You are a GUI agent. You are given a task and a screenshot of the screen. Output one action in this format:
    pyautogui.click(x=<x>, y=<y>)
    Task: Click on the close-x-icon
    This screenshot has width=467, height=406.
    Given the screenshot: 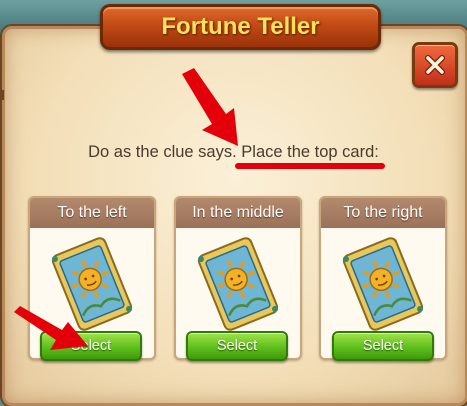 What is the action you would take?
    pyautogui.click(x=435, y=65)
    